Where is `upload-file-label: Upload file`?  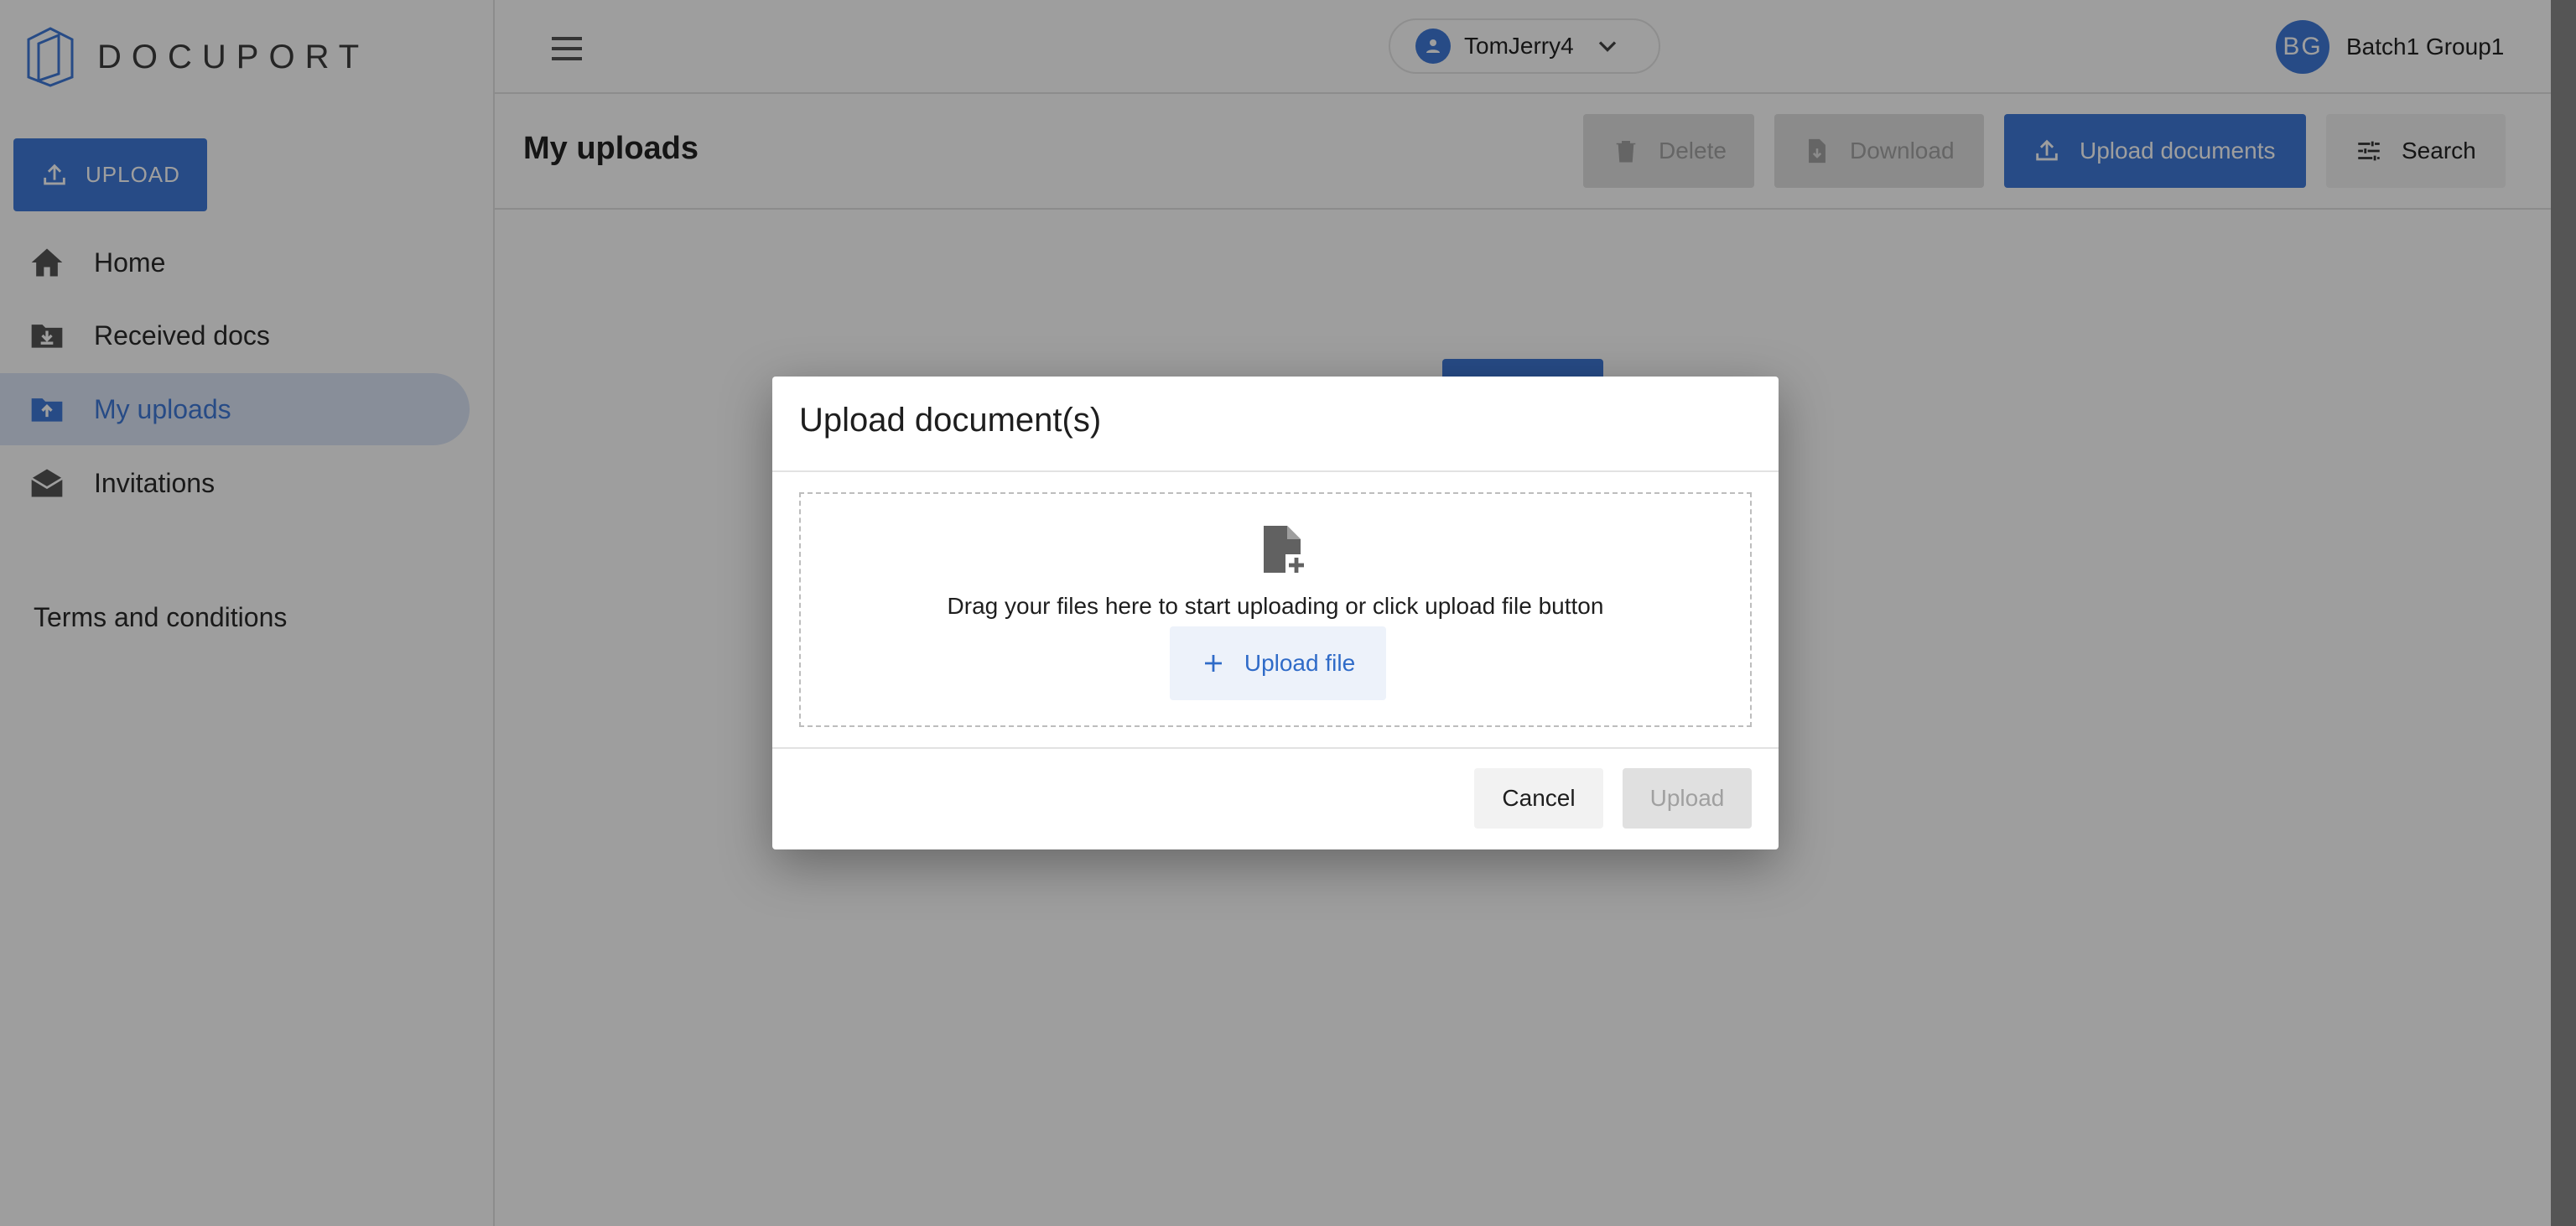 upload-file-label: Upload file is located at coordinates (1300, 663).